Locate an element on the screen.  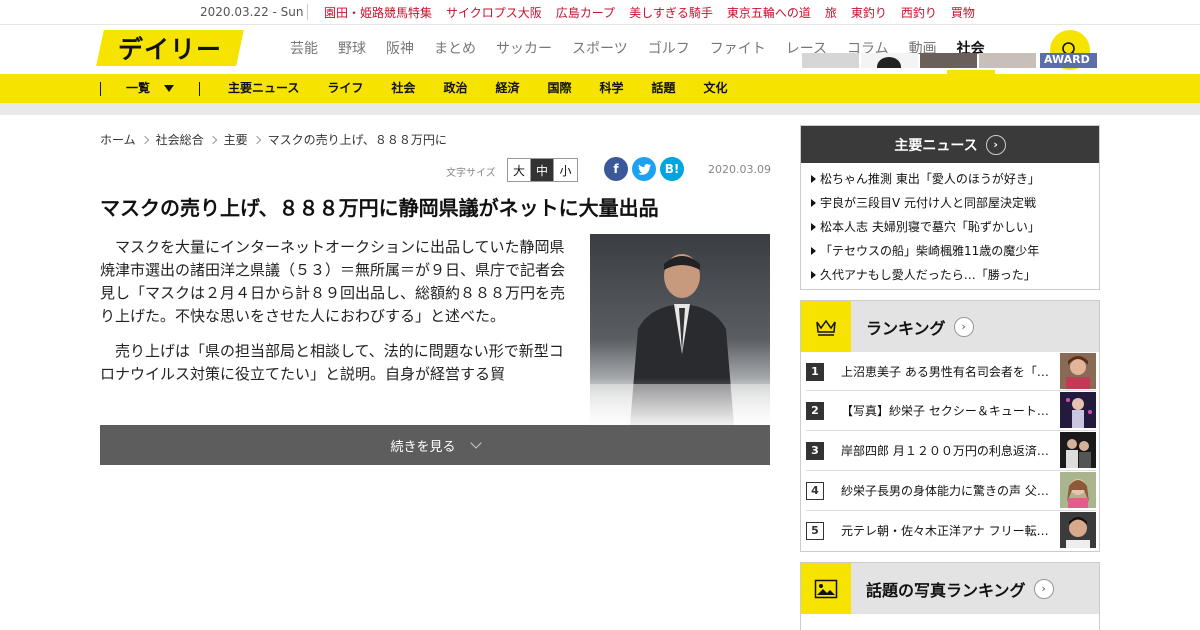
hatena-icon: B! is located at coordinates (672, 169).